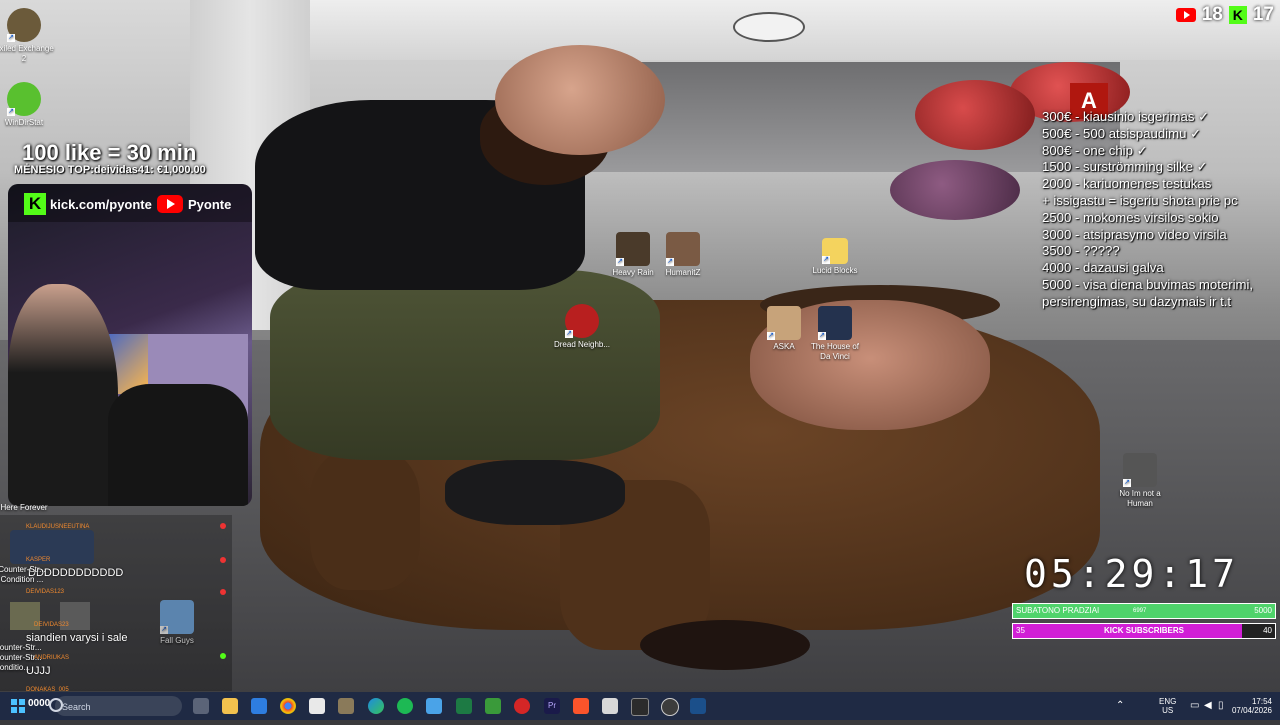  What do you see at coordinates (955, 190) in the screenshot?
I see `wallpaper-exercise-ball` at bounding box center [955, 190].